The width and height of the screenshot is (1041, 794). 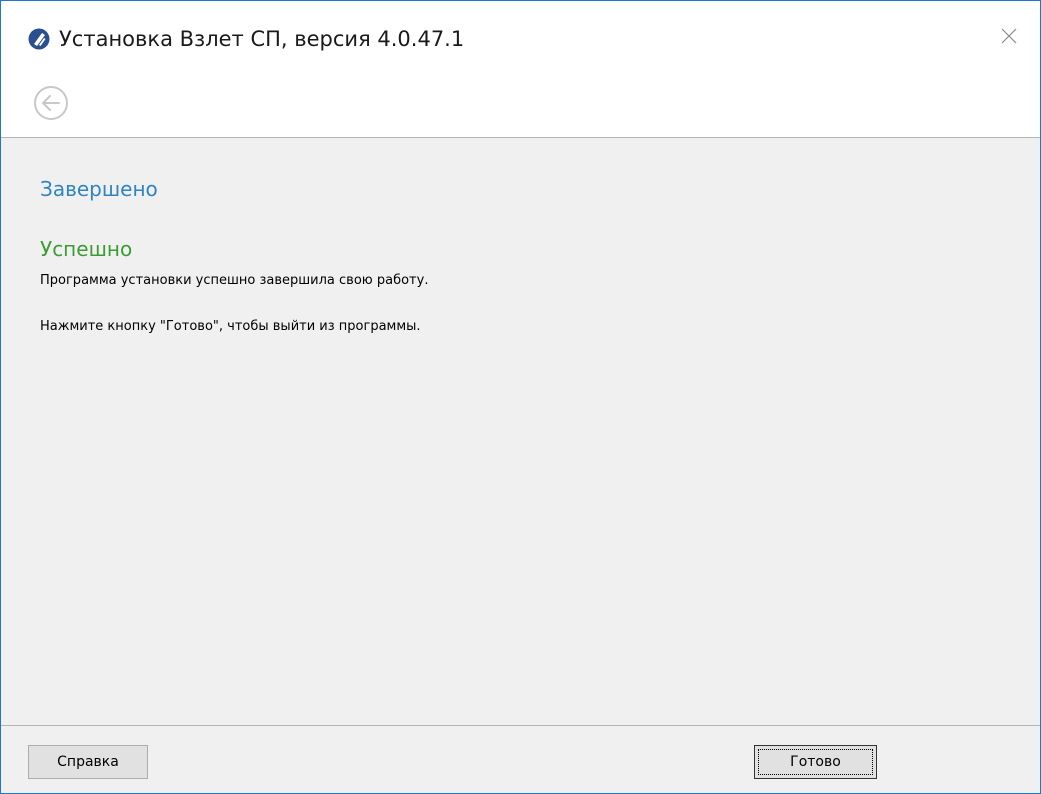 I want to click on back-arrow-icon, so click(x=51, y=103).